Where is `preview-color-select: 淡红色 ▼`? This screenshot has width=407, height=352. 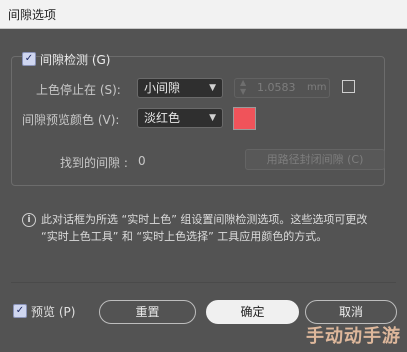 preview-color-select: 淡红色 ▼ is located at coordinates (180, 118).